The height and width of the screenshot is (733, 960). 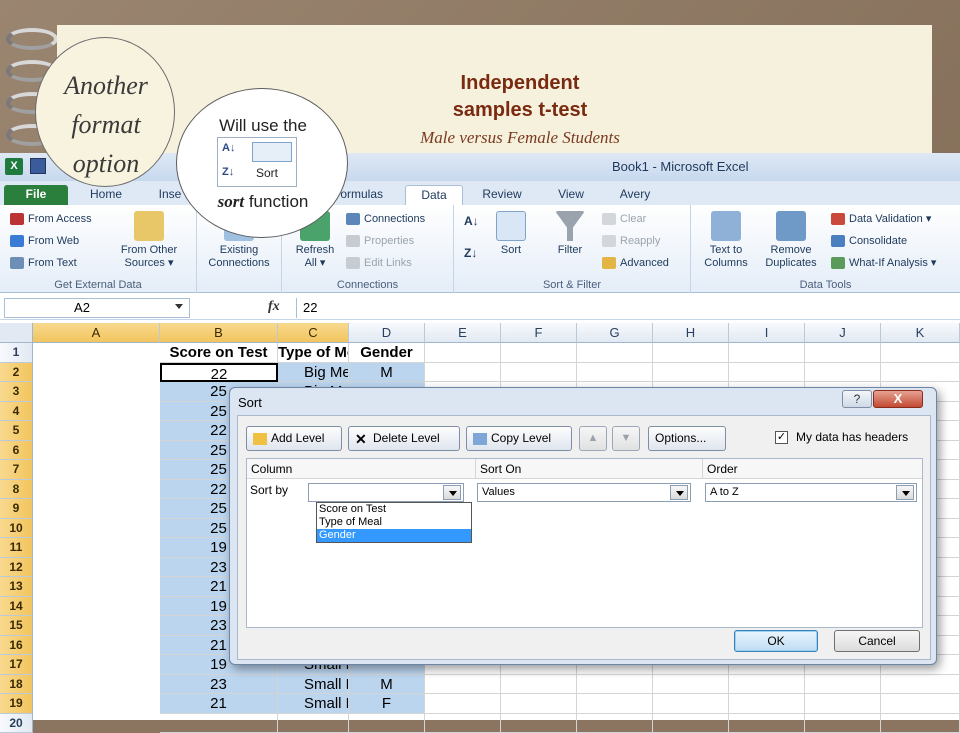 What do you see at coordinates (379, 263) in the screenshot?
I see `edit-links-button: Edit Links` at bounding box center [379, 263].